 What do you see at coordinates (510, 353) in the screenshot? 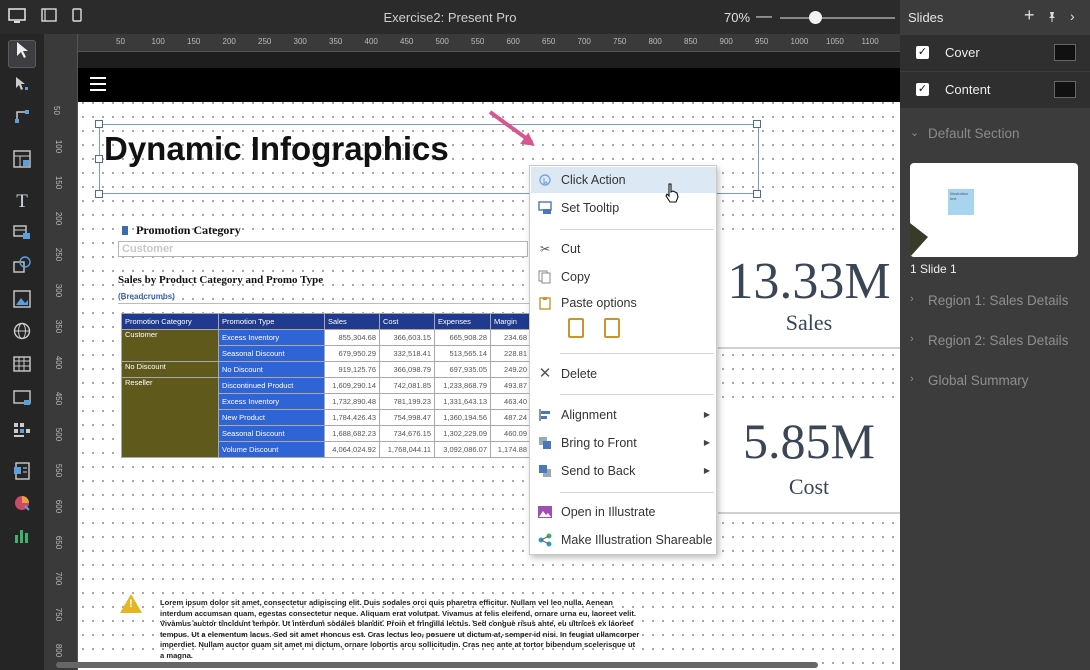
I see `value-cell: 228.81` at bounding box center [510, 353].